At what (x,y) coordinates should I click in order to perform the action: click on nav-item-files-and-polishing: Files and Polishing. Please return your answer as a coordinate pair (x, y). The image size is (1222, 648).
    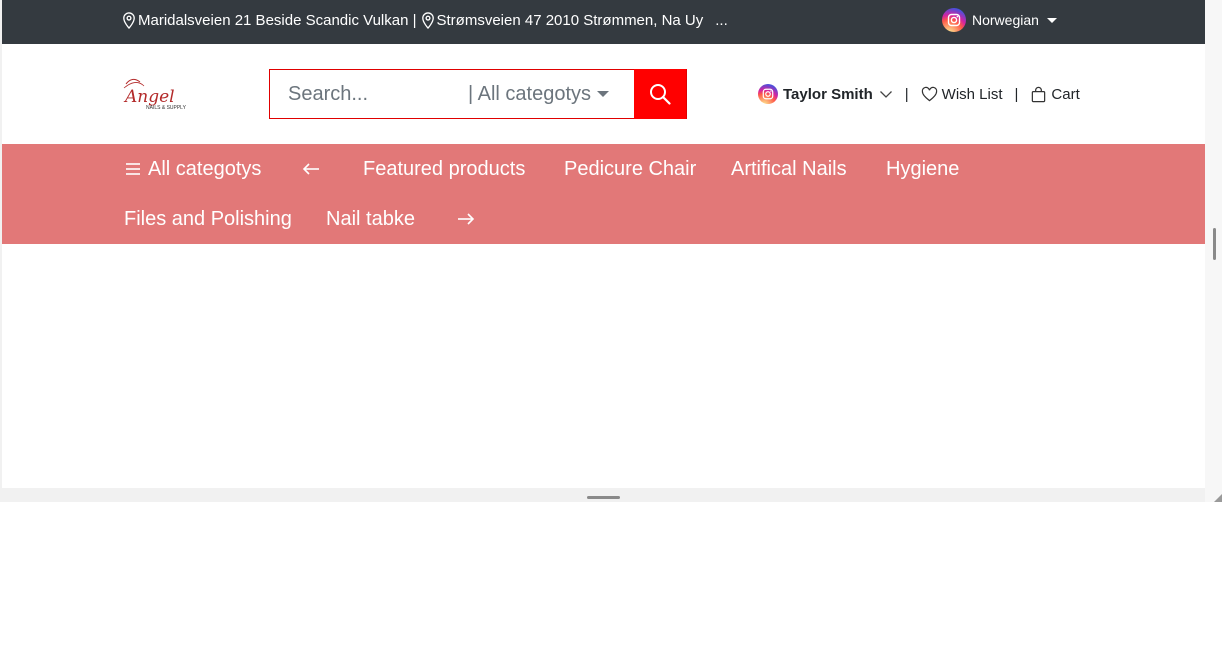
    Looking at the image, I should click on (208, 219).